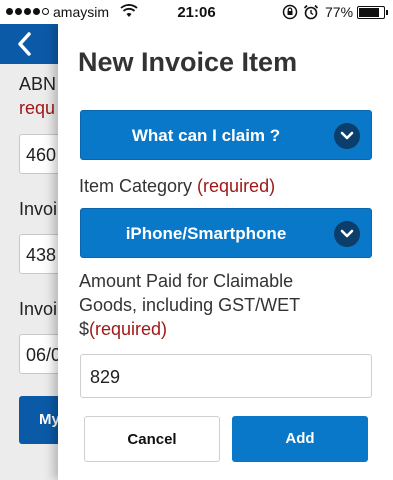 This screenshot has width=393, height=480. I want to click on alarm-icon, so click(311, 12).